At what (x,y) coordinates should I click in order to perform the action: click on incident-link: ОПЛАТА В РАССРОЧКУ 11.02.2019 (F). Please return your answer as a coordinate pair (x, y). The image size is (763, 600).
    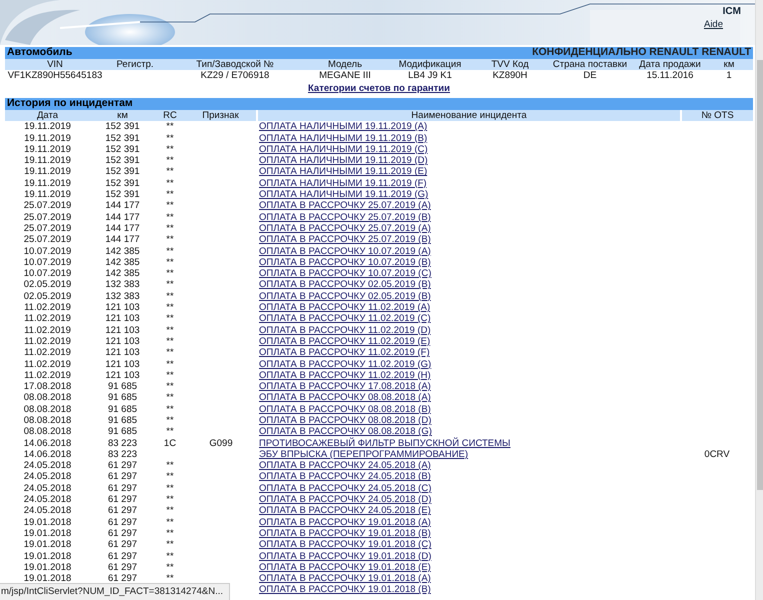
    Looking at the image, I should click on (344, 352).